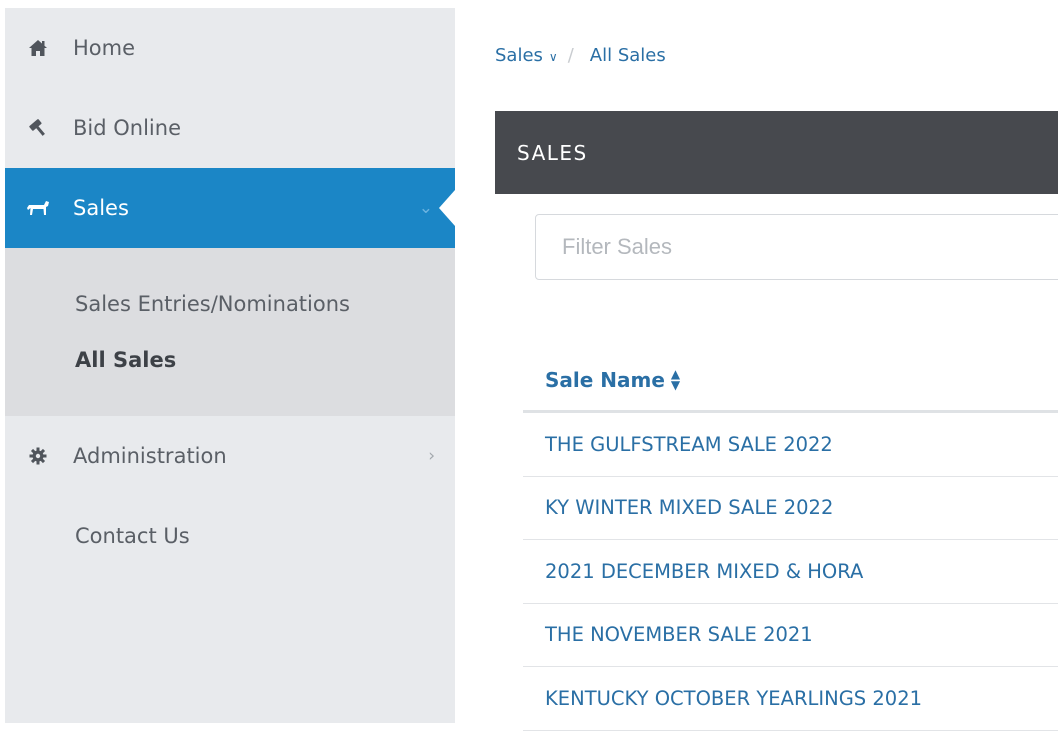 The image size is (1058, 731). Describe the element at coordinates (230, 208) in the screenshot. I see `sidebar-item-sales: Sales ⌄` at that location.